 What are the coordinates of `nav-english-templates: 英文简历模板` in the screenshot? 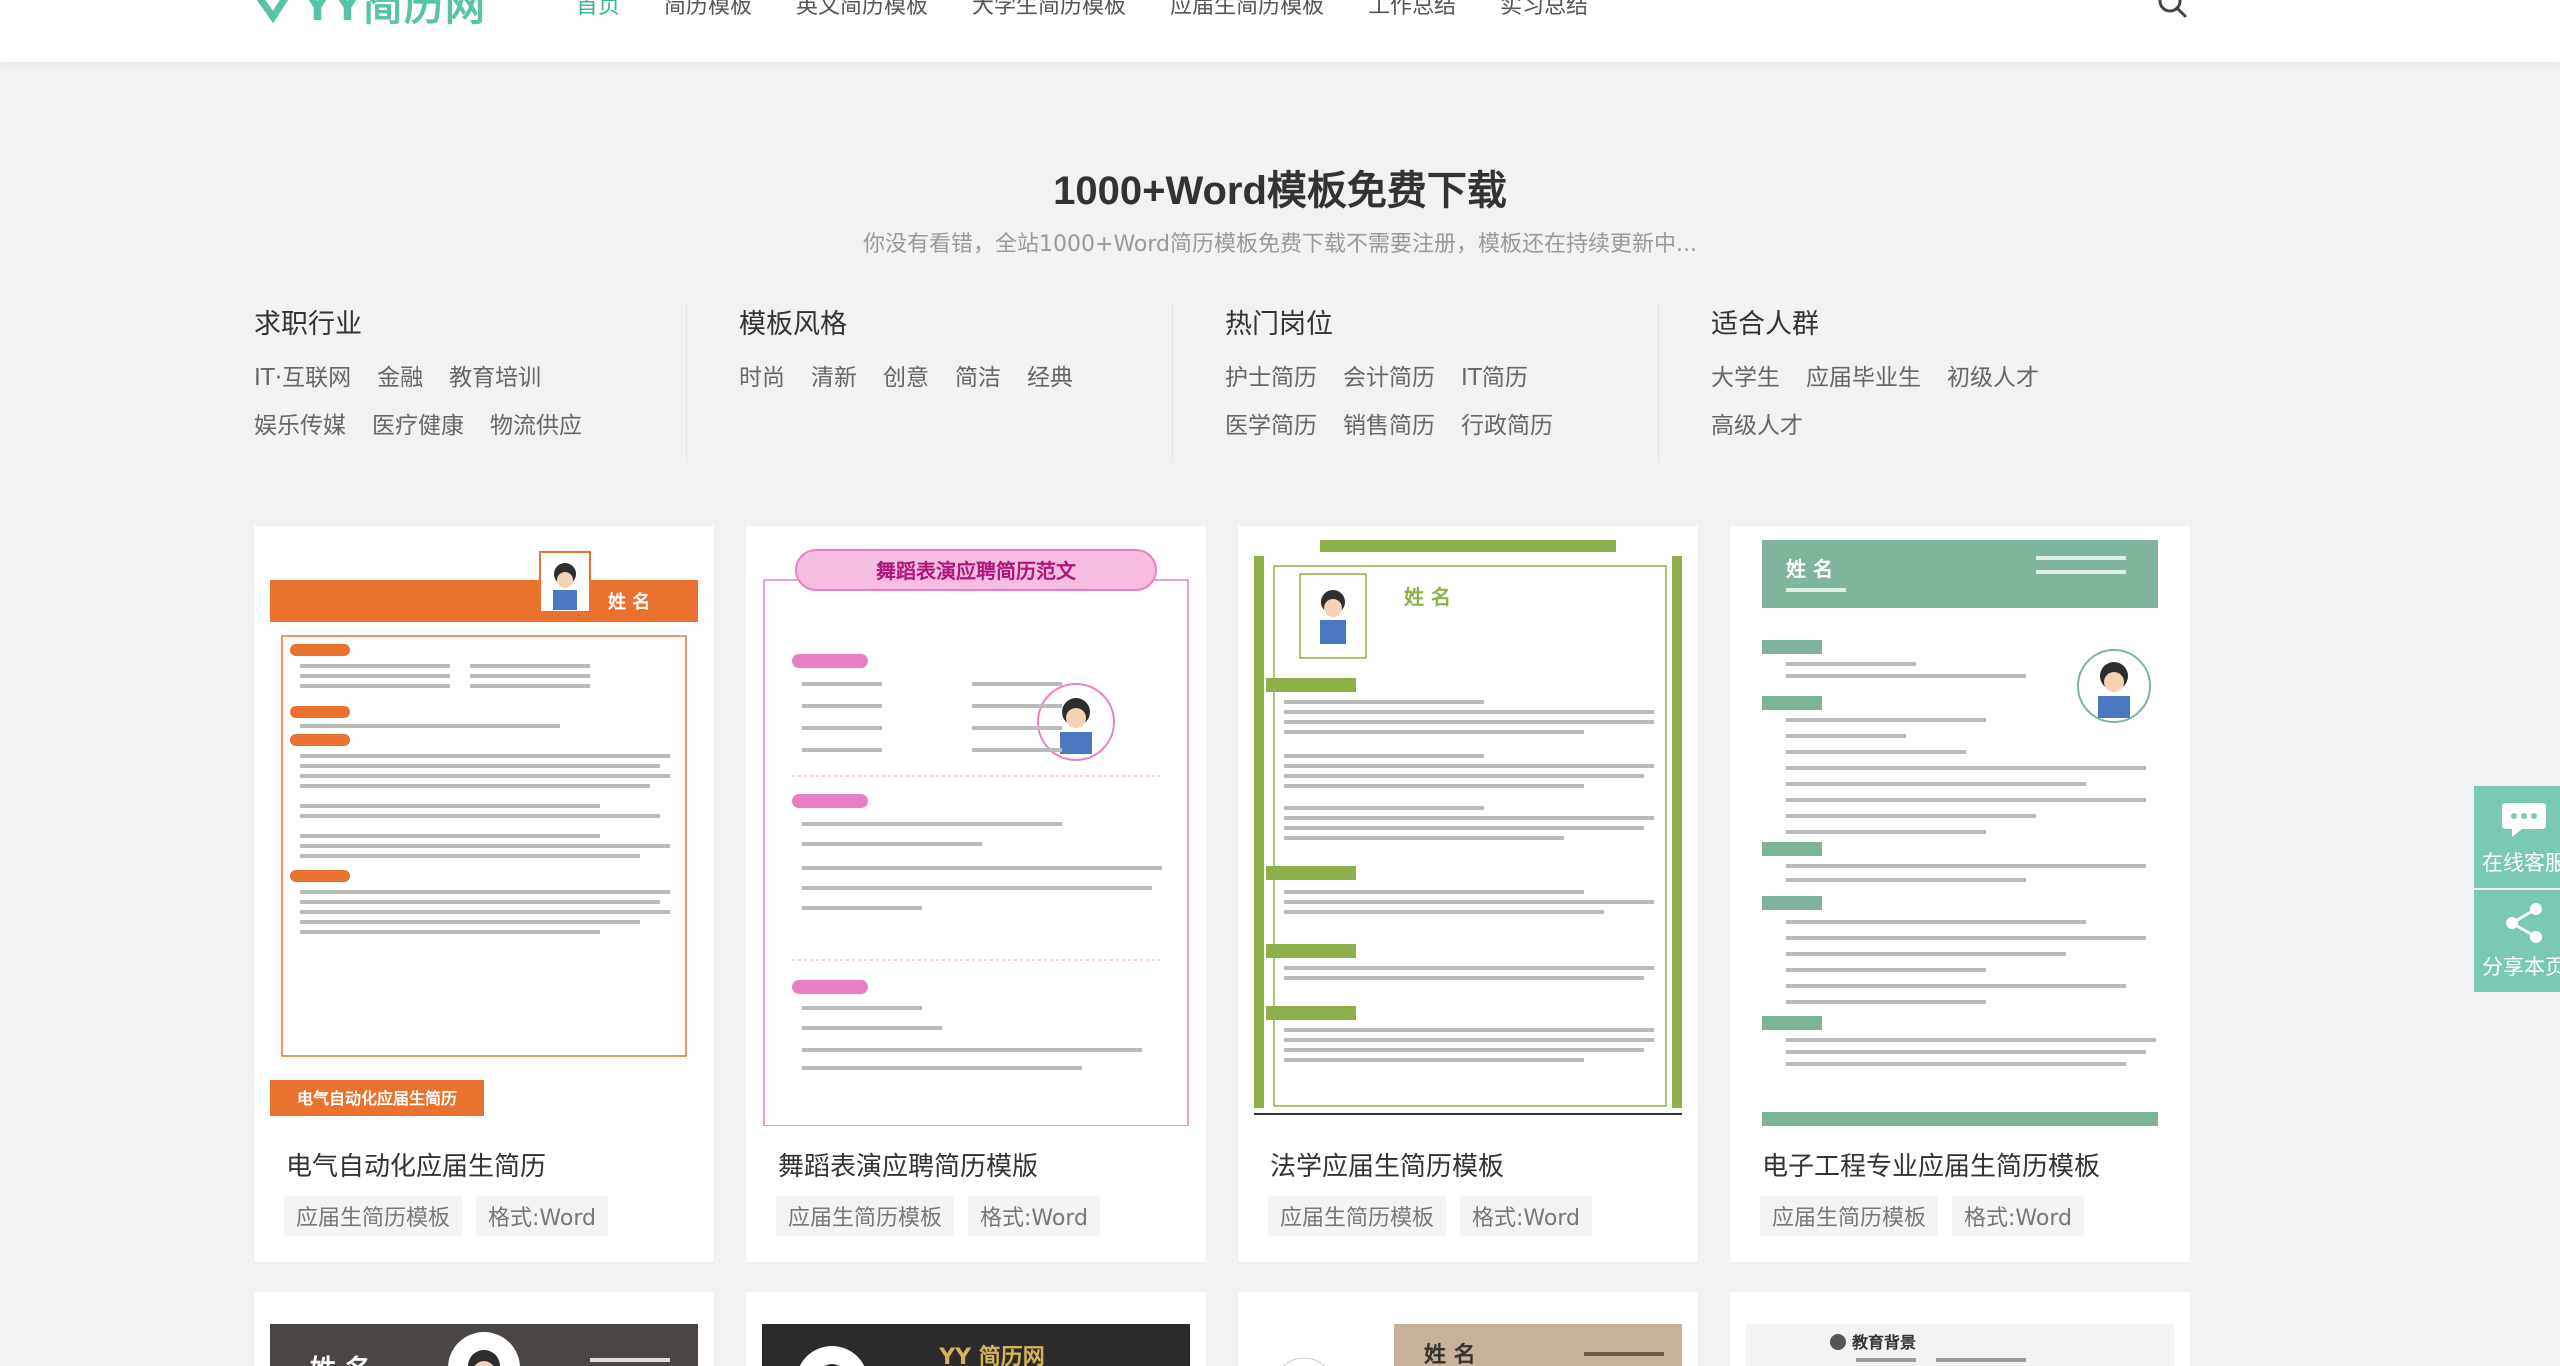 It's located at (862, 10).